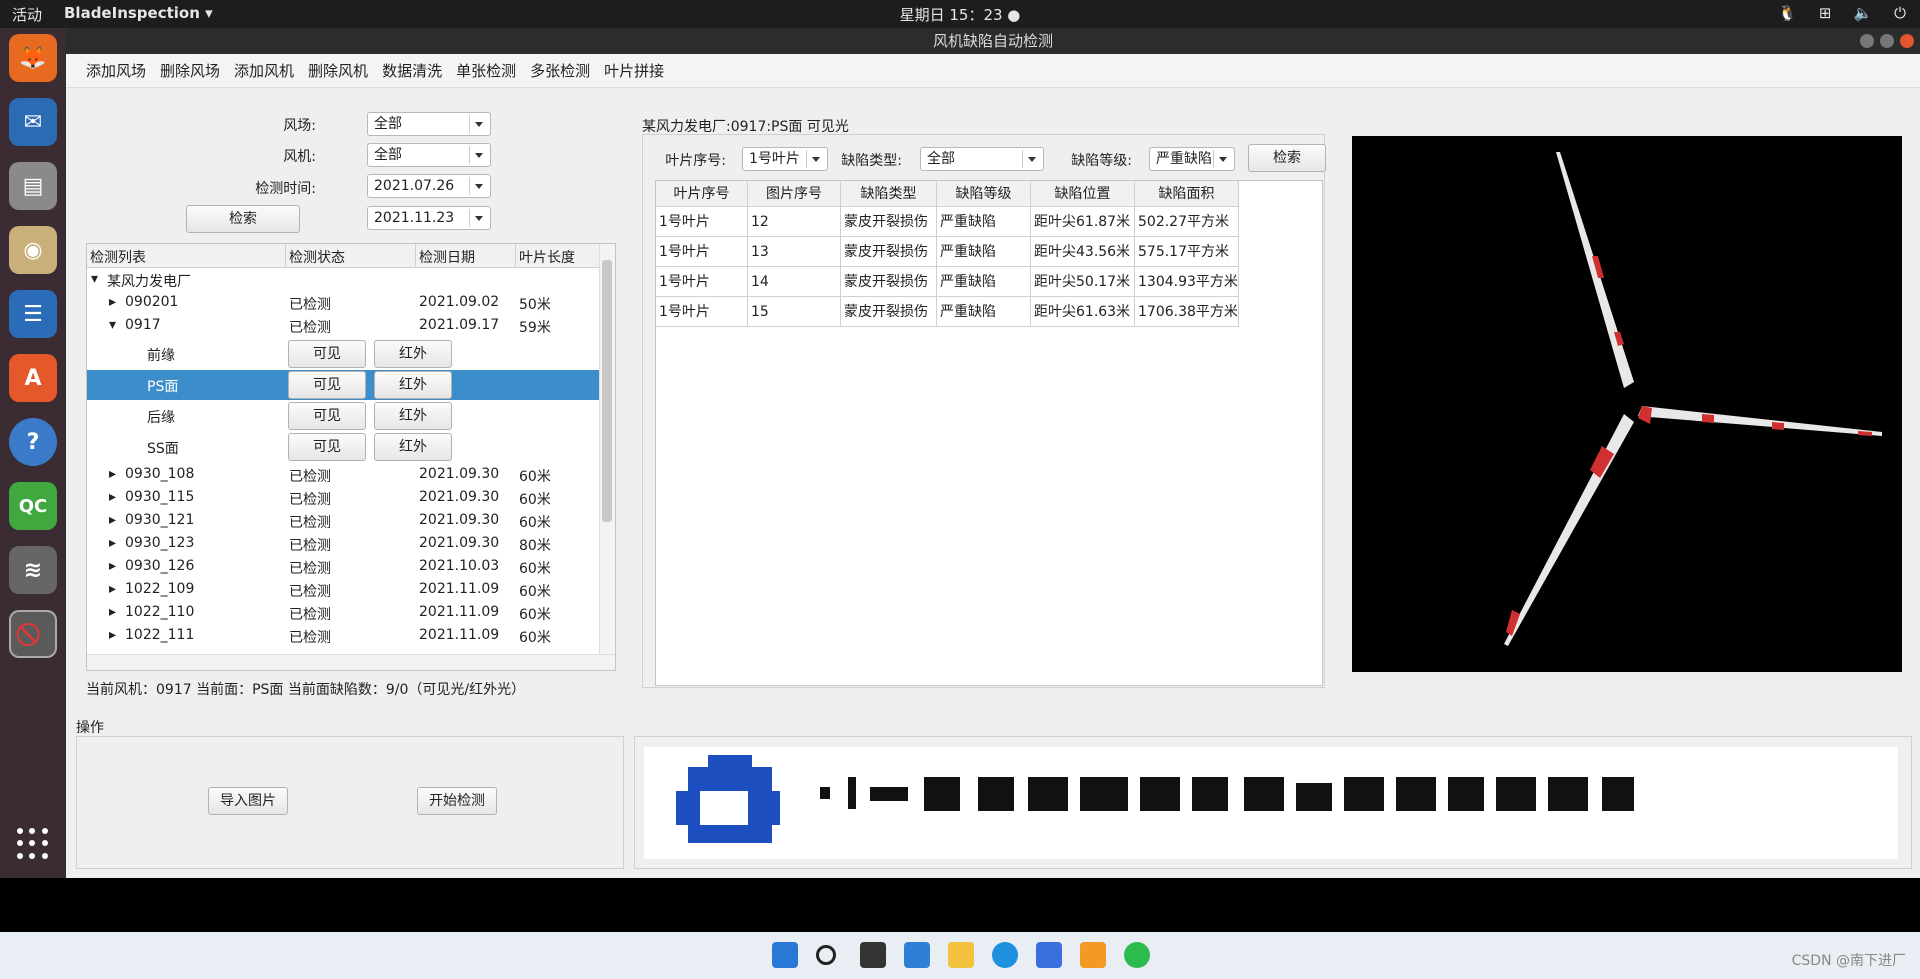 This screenshot has height=979, width=1920. What do you see at coordinates (917, 955) in the screenshot?
I see `widgets-icon` at bounding box center [917, 955].